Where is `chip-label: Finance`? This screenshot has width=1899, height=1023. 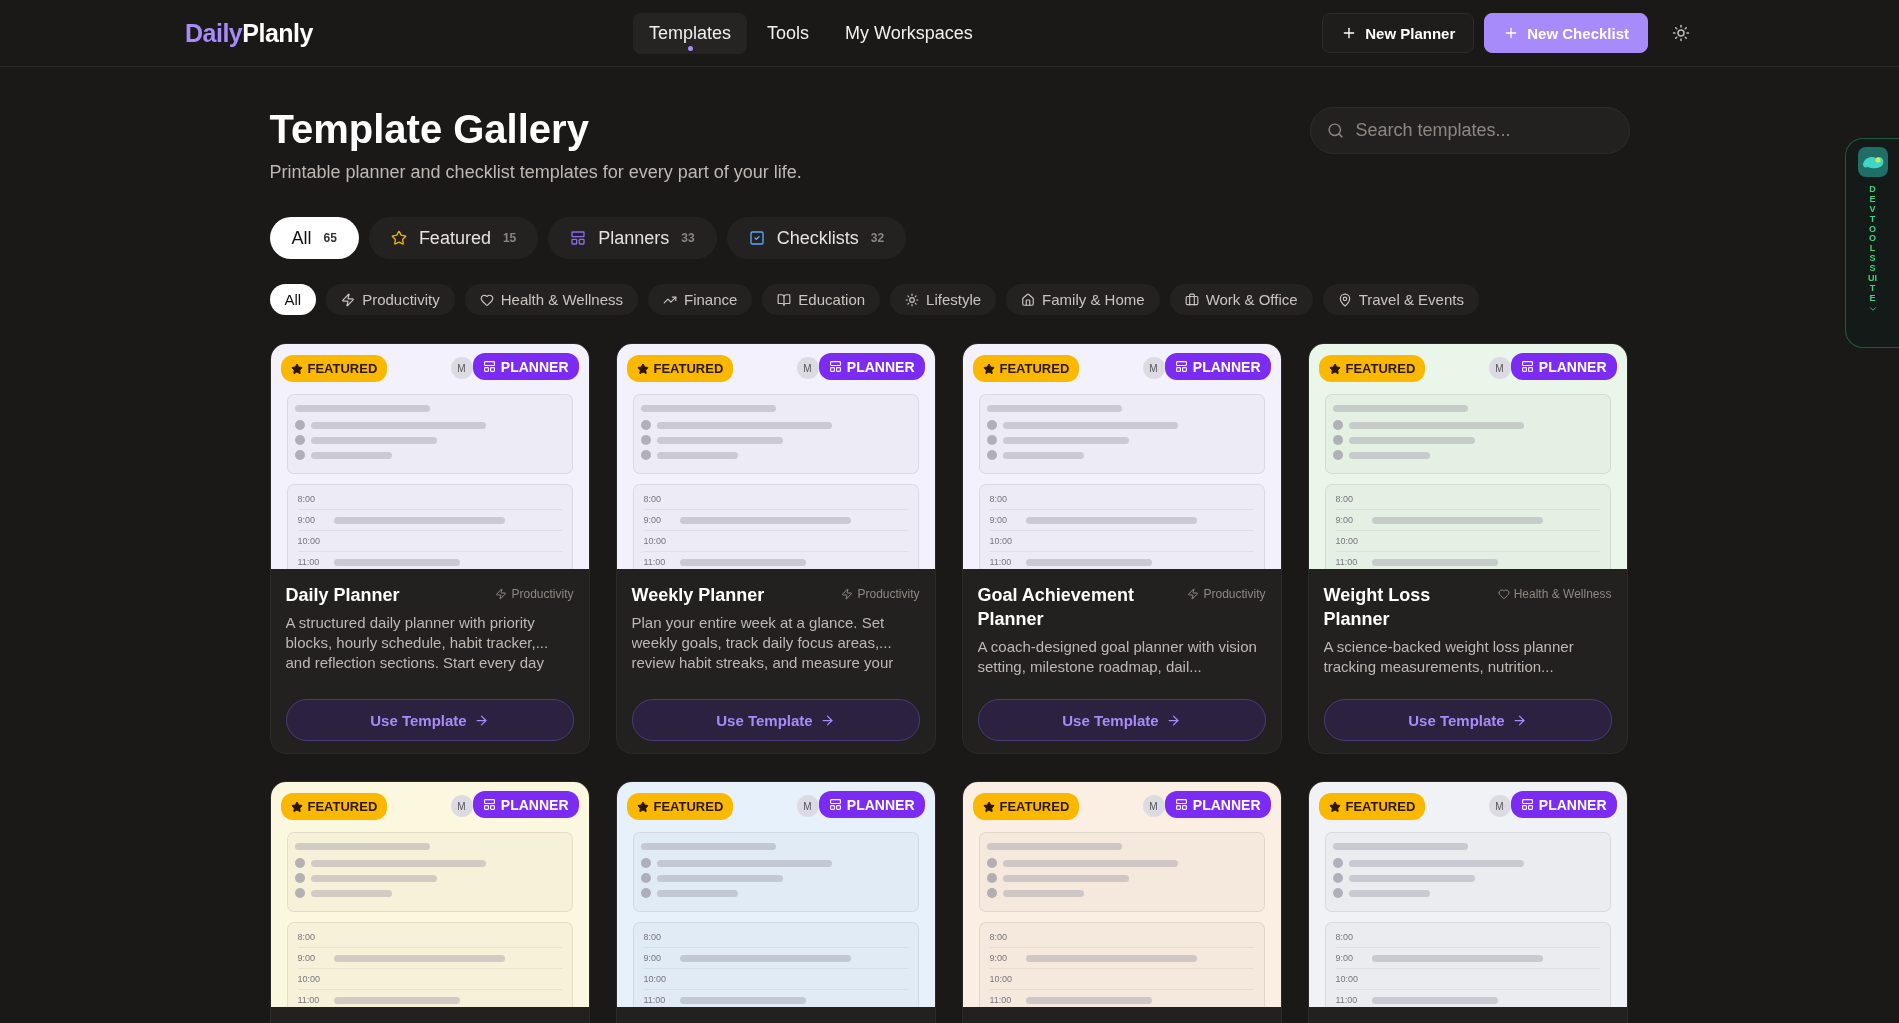
chip-label: Finance is located at coordinates (711, 299).